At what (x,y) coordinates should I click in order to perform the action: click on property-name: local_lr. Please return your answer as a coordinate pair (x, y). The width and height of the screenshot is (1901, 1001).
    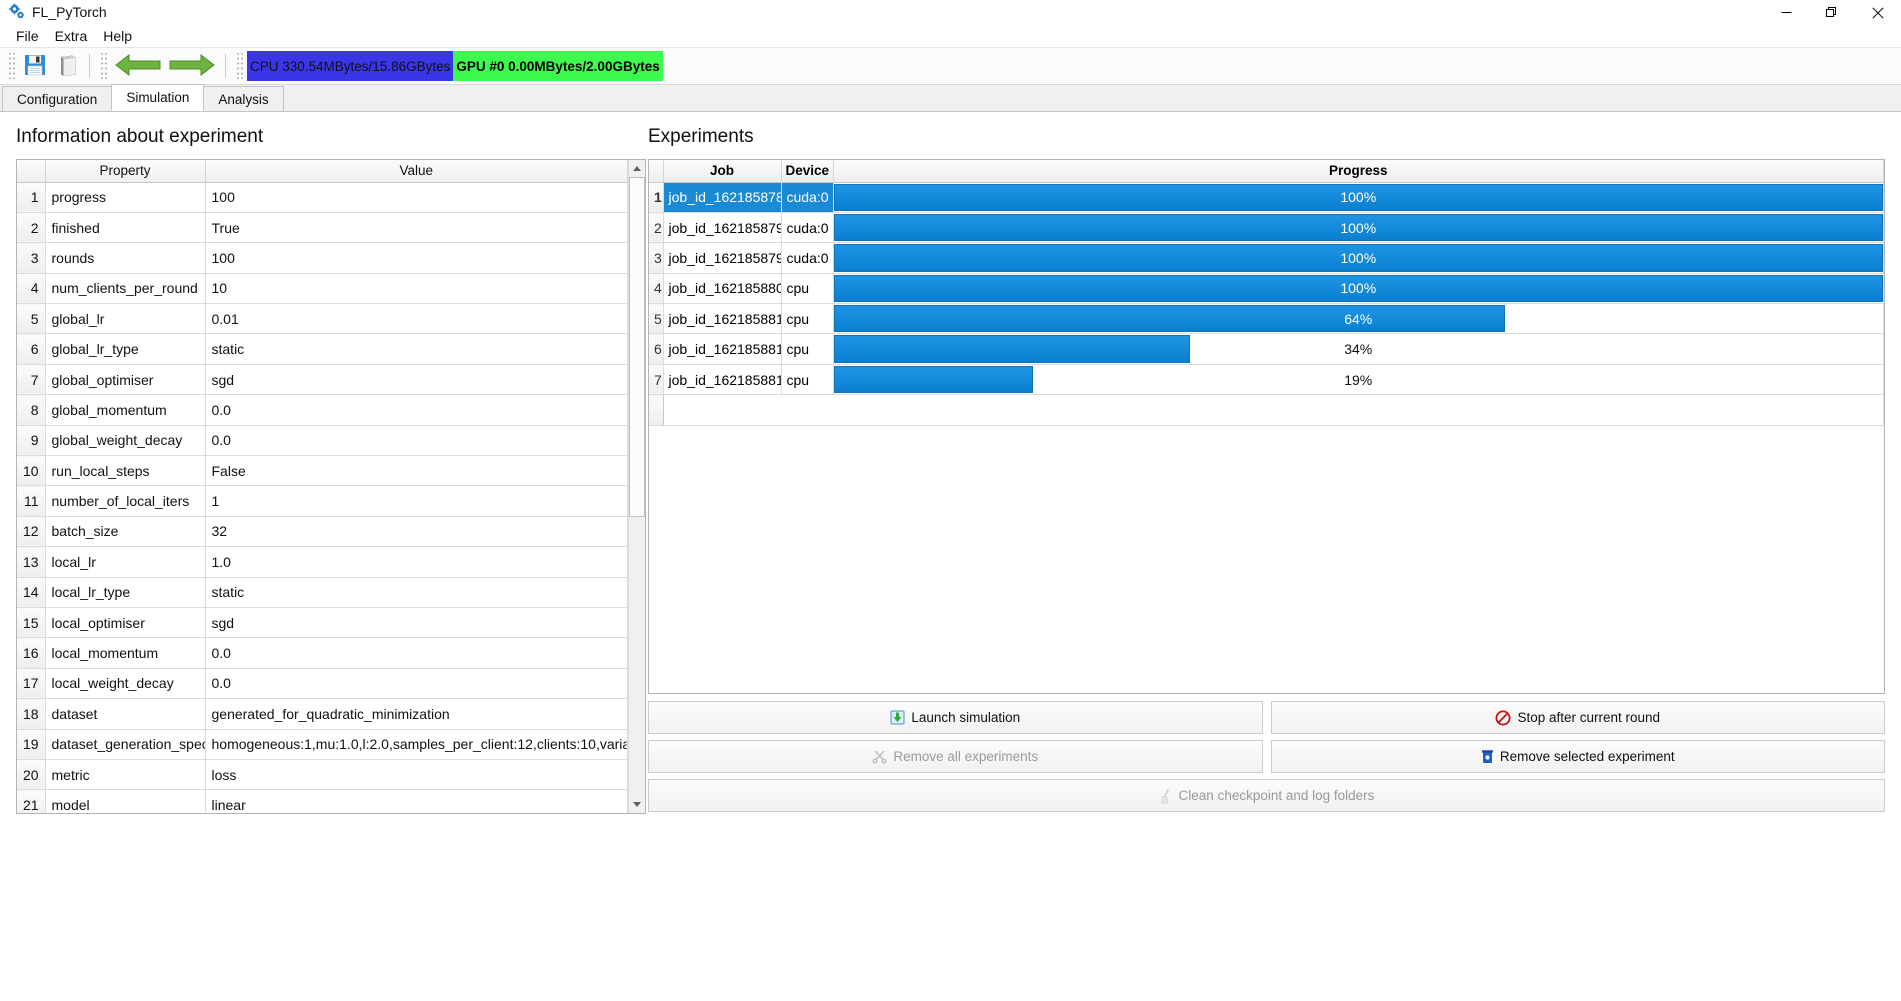
    Looking at the image, I should click on (125, 562).